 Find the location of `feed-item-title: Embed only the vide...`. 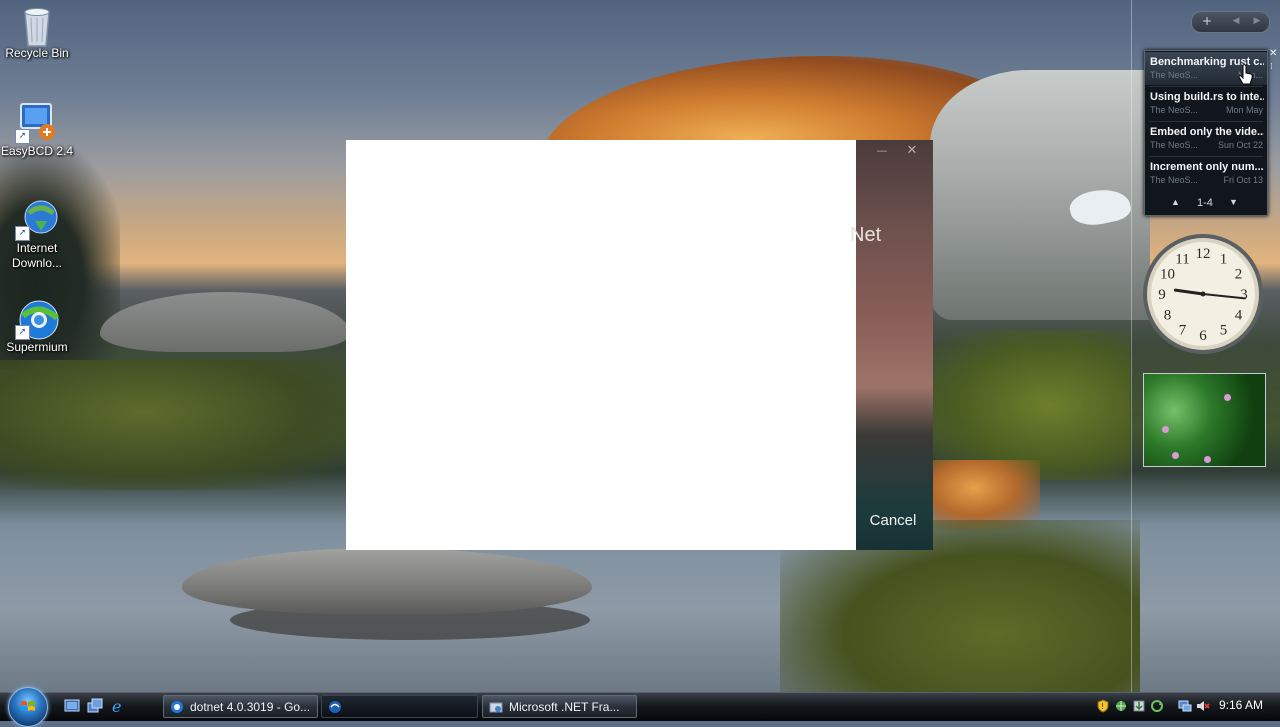

feed-item-title: Embed only the vide... is located at coordinates (1207, 132).